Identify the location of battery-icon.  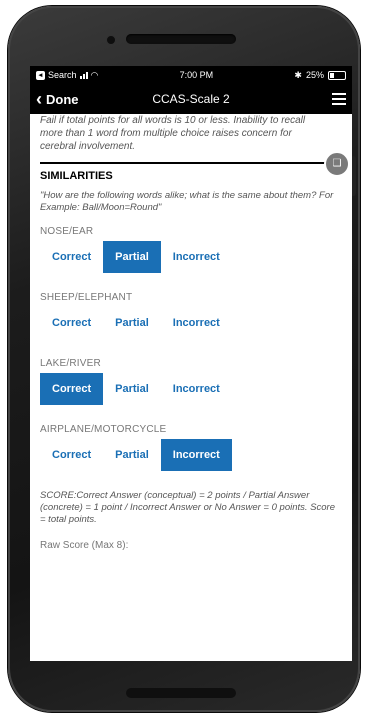
(336, 75).